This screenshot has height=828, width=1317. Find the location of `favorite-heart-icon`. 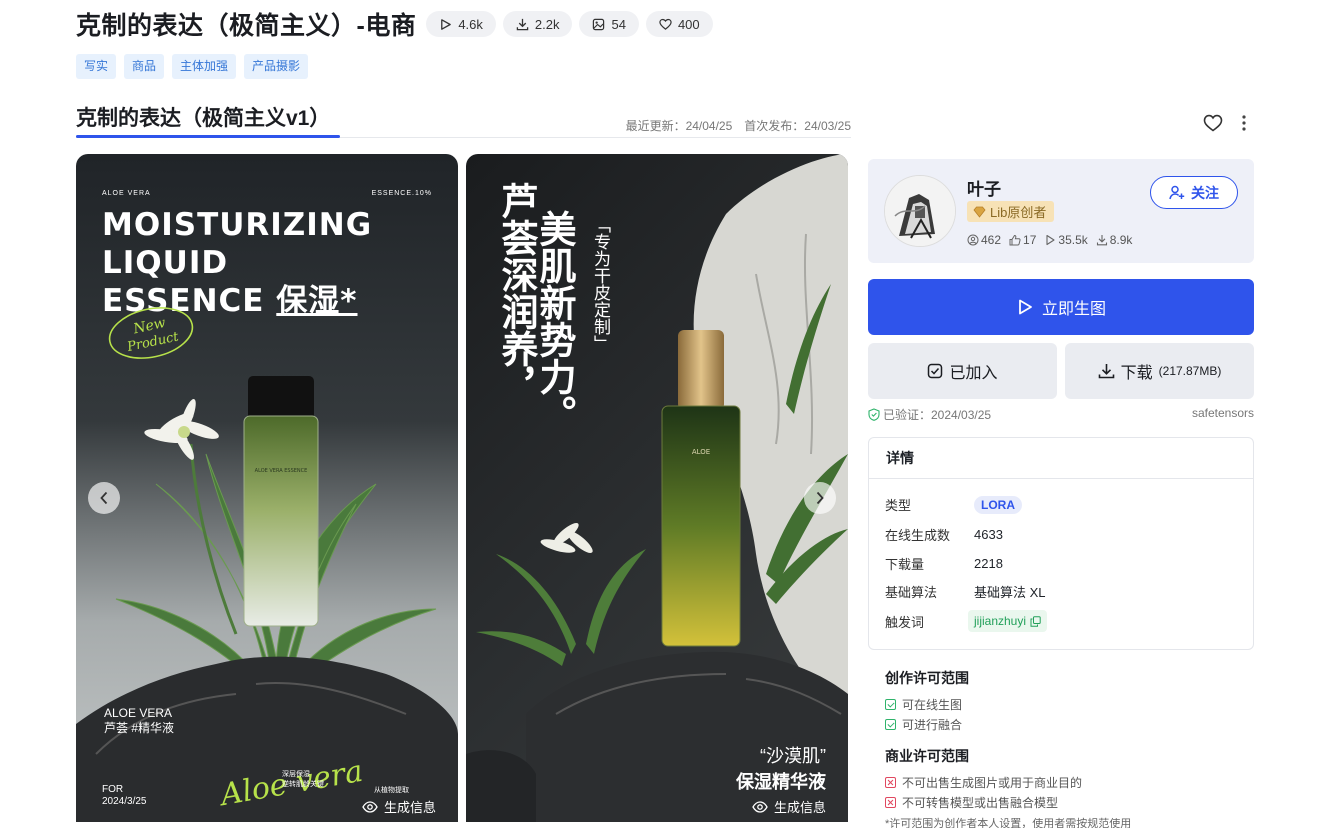

favorite-heart-icon is located at coordinates (1213, 123).